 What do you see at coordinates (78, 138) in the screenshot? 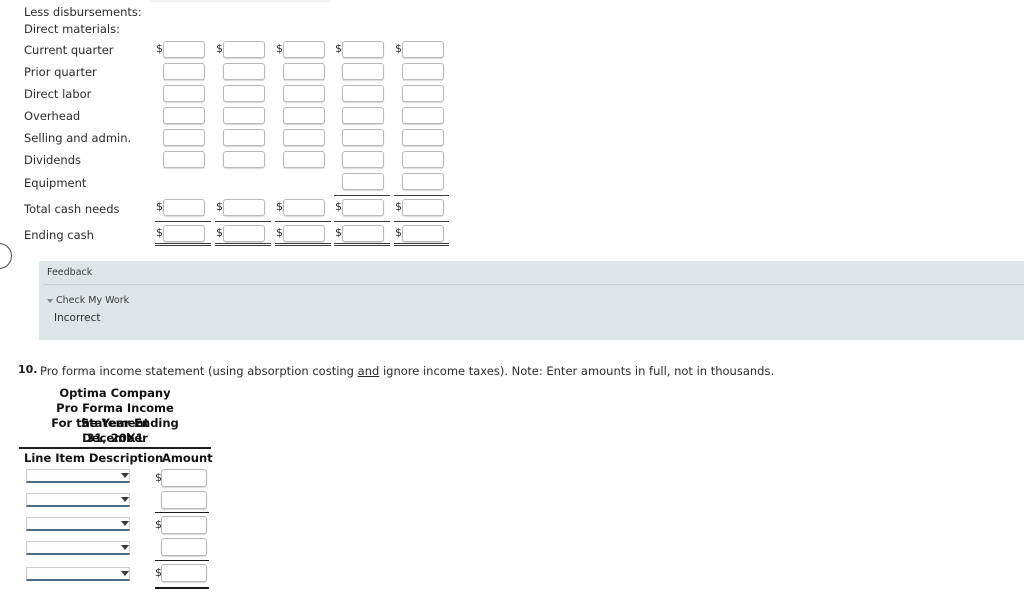
I see `row-label-selling-and-admin: Selling and admin.` at bounding box center [78, 138].